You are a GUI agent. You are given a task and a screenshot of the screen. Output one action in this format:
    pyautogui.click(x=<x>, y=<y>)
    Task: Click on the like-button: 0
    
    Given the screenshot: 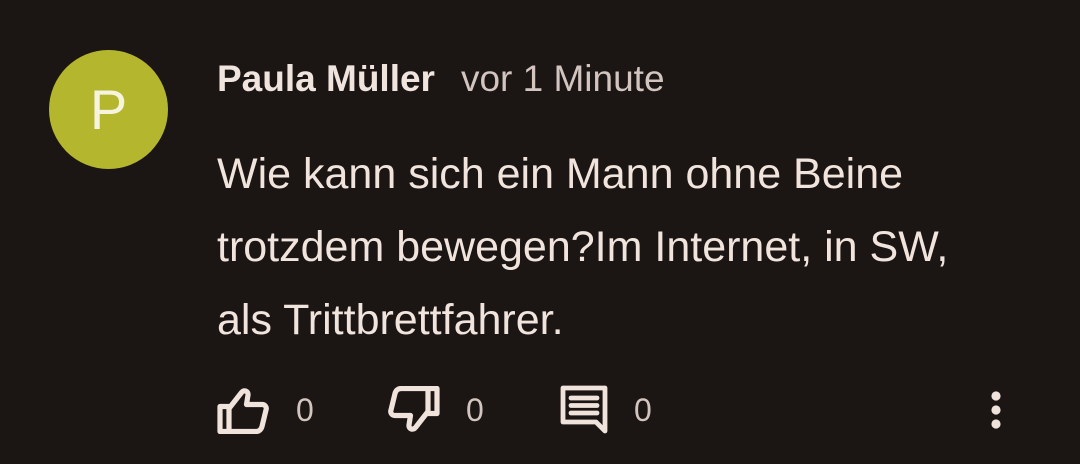 What is the action you would take?
    pyautogui.click(x=265, y=410)
    